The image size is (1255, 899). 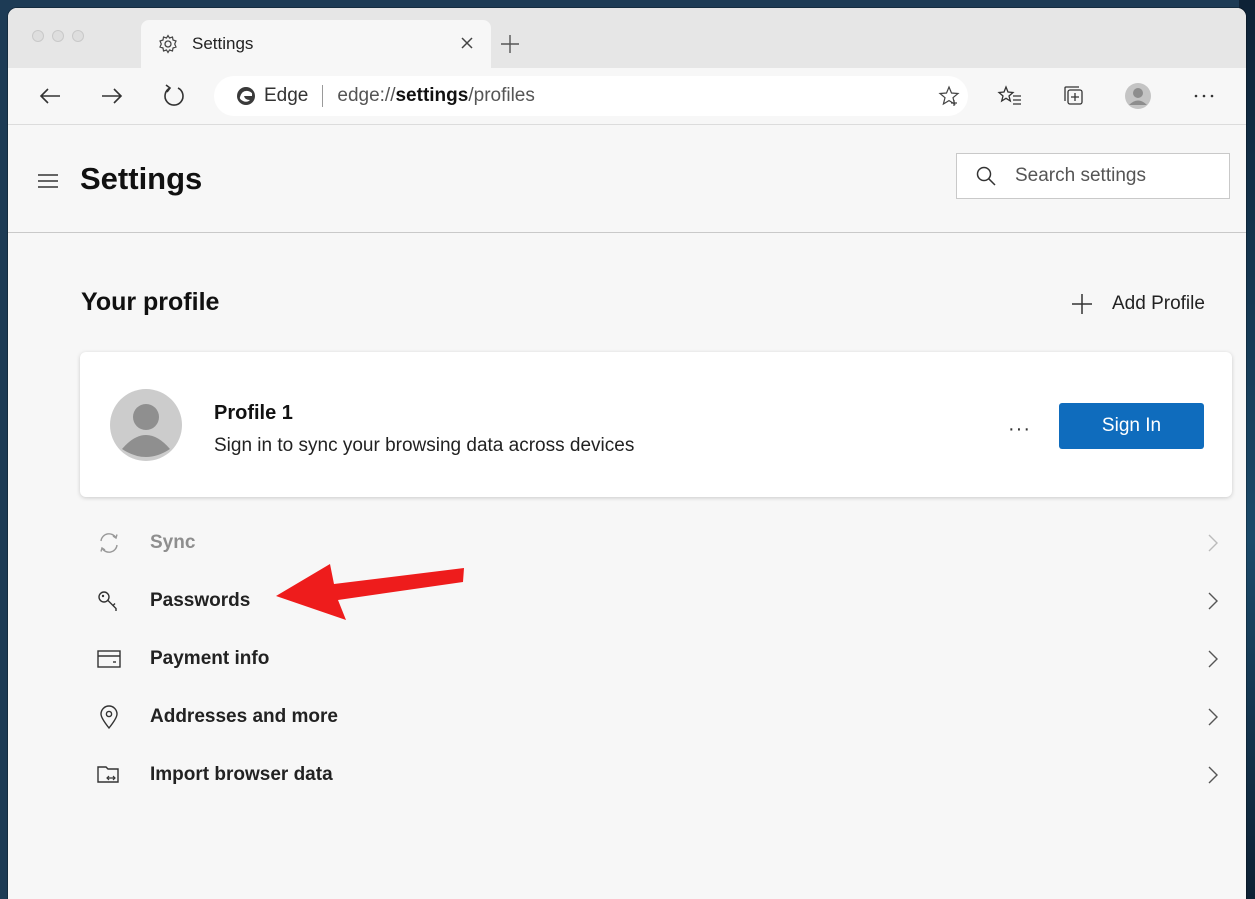 What do you see at coordinates (467, 43) in the screenshot?
I see `close-tab-icon` at bounding box center [467, 43].